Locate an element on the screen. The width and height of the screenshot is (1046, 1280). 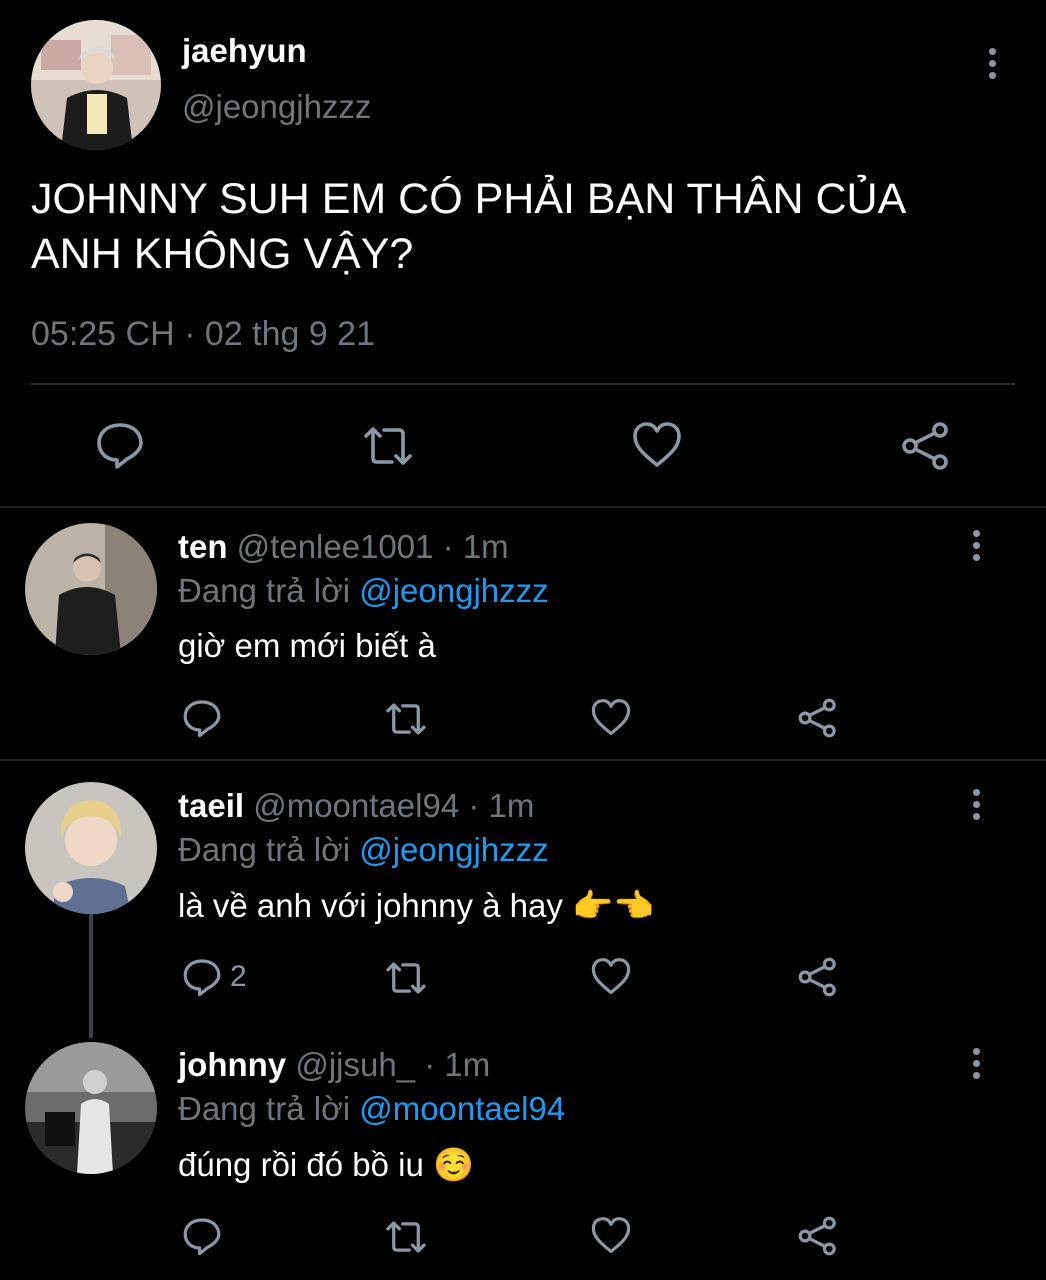
reply-1-display-name: ten is located at coordinates (203, 546).